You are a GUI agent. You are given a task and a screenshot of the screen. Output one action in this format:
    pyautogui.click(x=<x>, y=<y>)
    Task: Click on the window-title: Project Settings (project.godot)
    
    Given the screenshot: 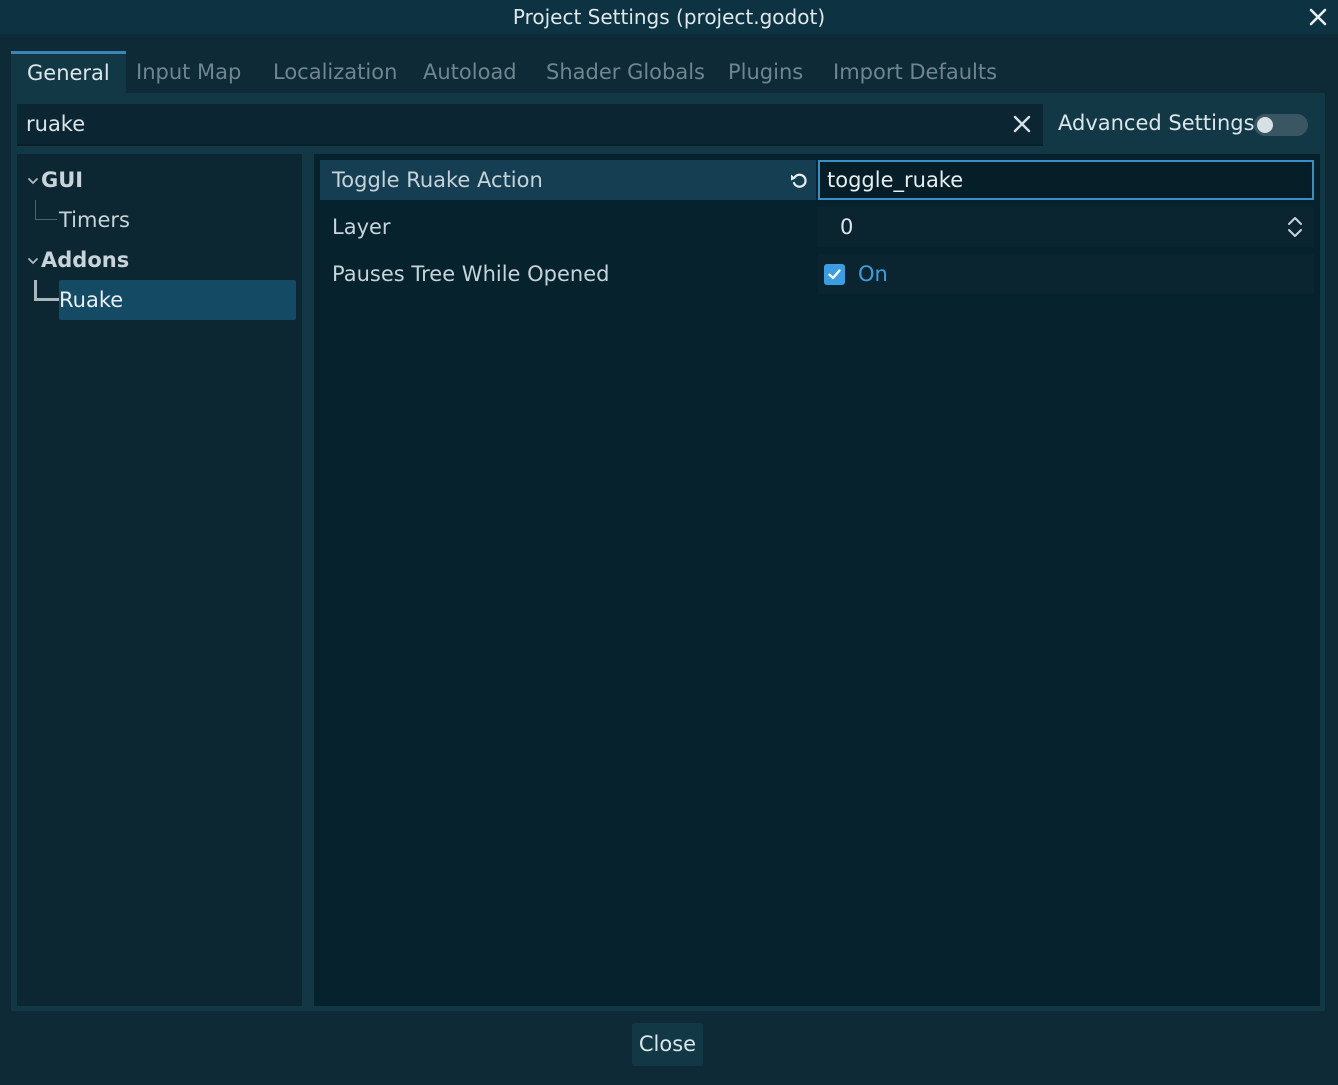 What is the action you would take?
    pyautogui.click(x=669, y=17)
    